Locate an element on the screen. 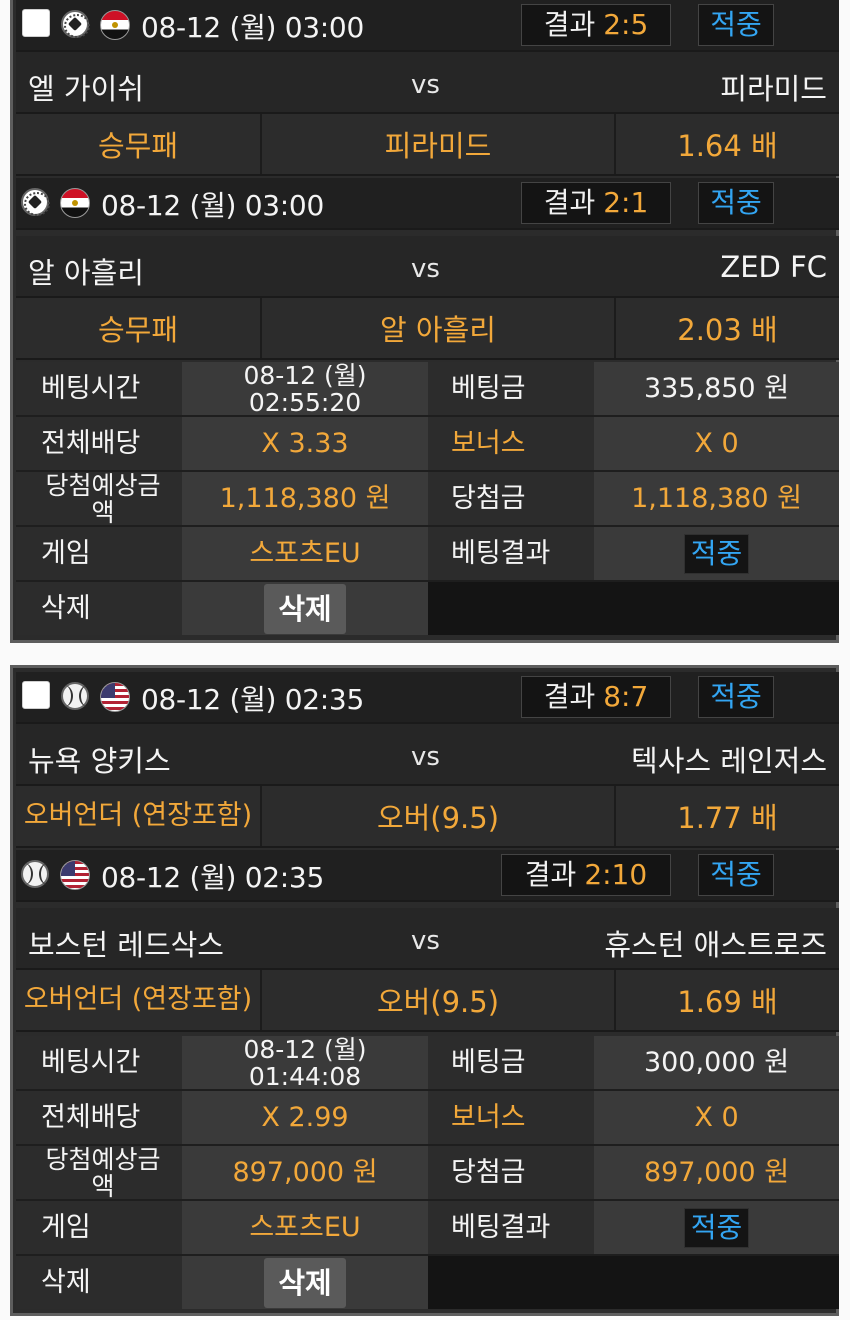 This screenshot has width=850, height=1320. egypt-flag-icon is located at coordinates (75, 203).